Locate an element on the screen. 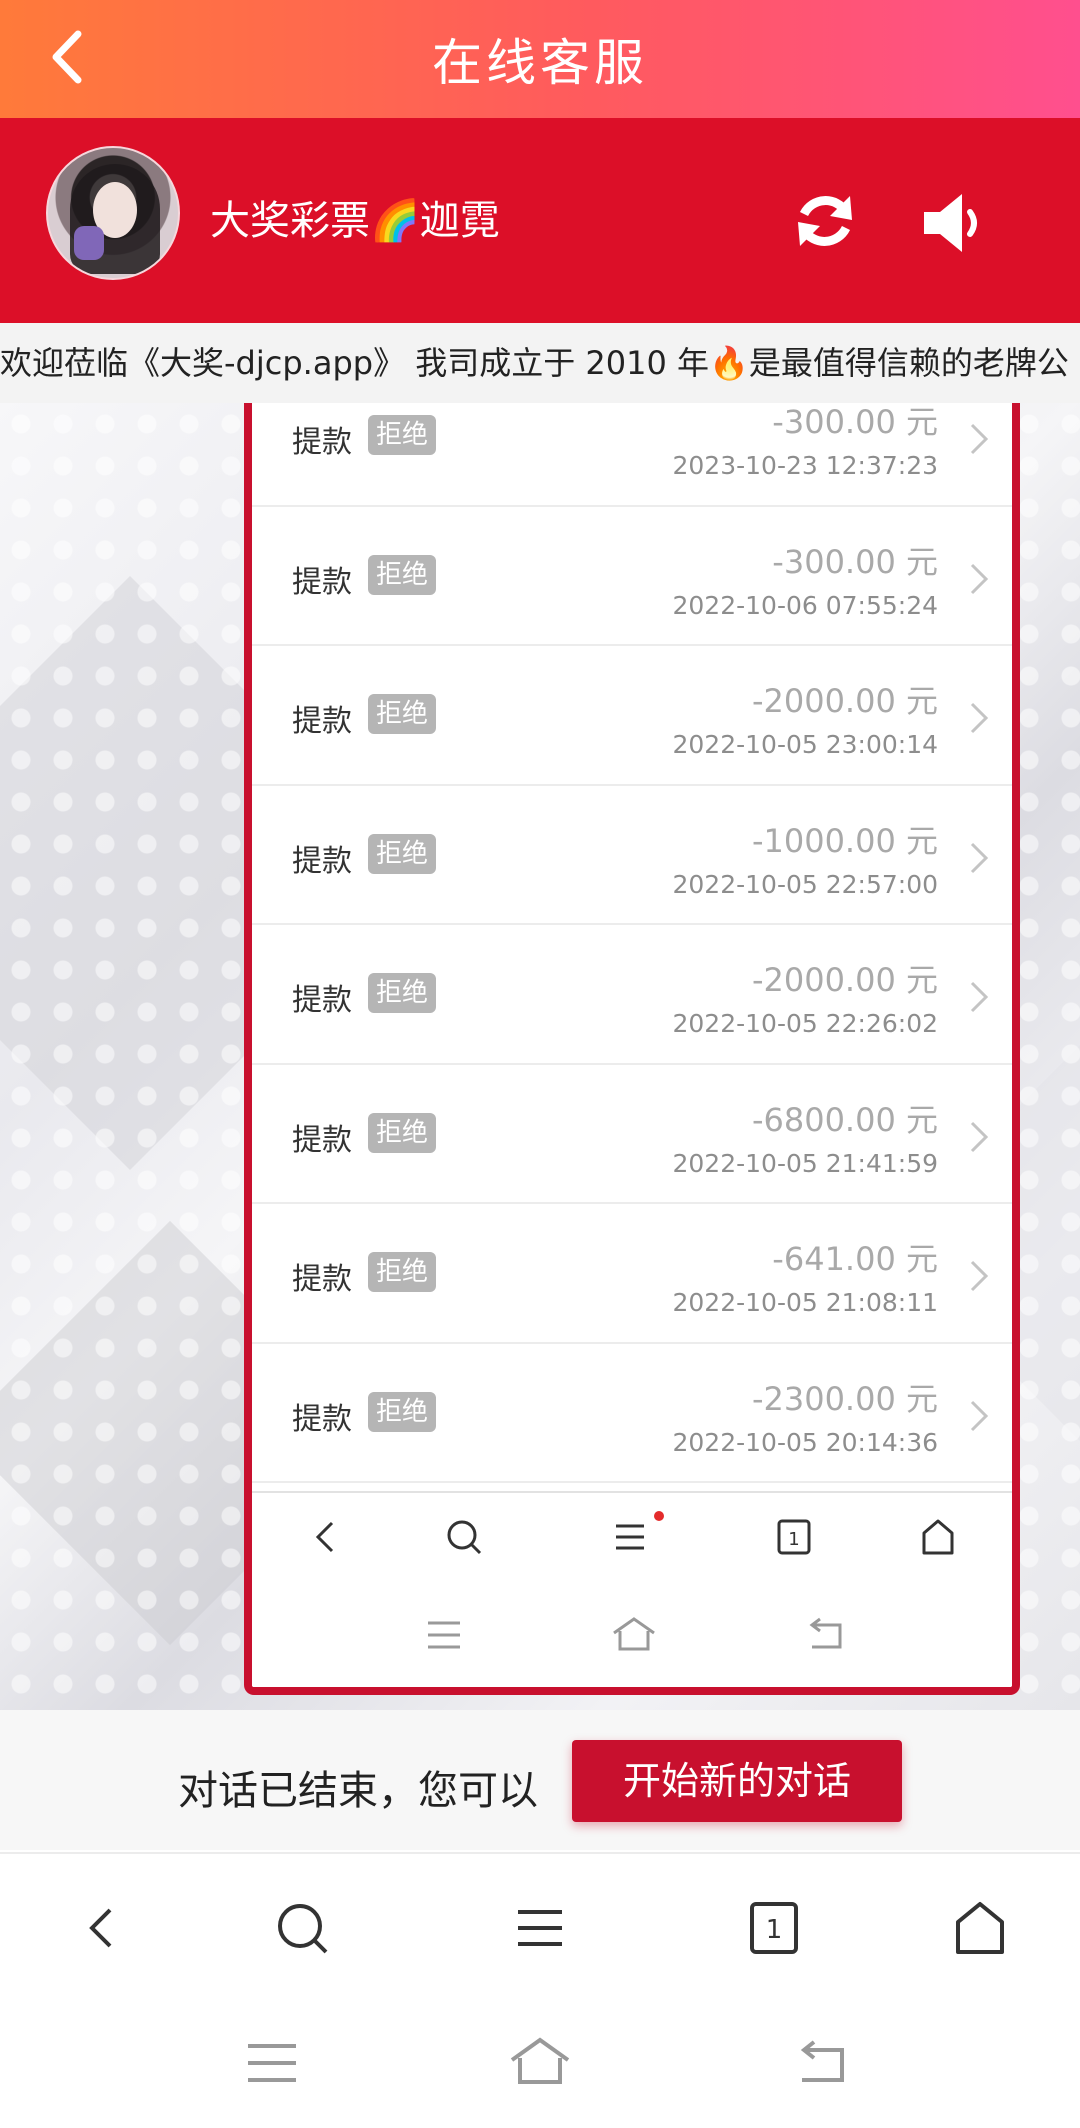 The width and height of the screenshot is (1080, 2128). list-item: 提款 拒绝 -641.00 元 2022-10-05 21:08:11 is located at coordinates (632, 1274).